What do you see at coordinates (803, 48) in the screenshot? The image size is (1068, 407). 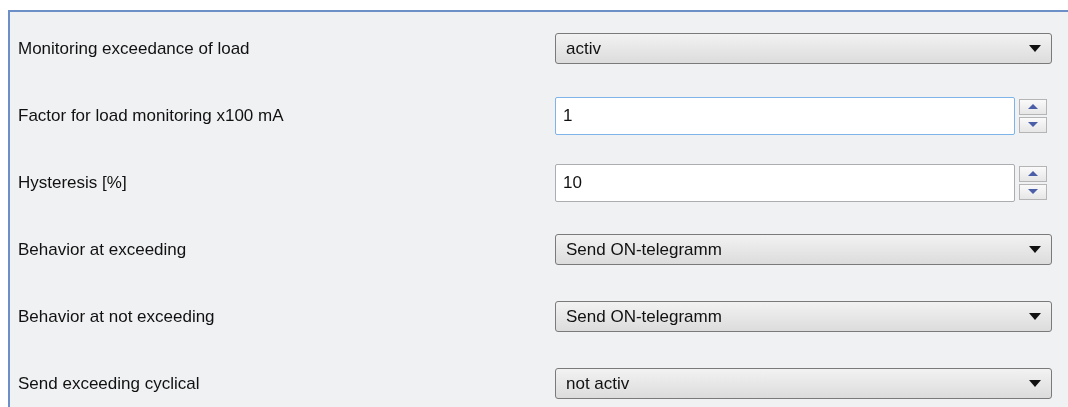 I see `dropdown: activ` at bounding box center [803, 48].